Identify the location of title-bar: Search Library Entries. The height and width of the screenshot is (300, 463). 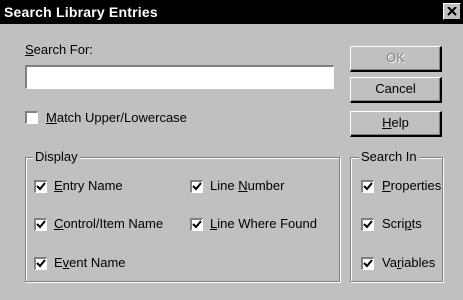
(231, 12).